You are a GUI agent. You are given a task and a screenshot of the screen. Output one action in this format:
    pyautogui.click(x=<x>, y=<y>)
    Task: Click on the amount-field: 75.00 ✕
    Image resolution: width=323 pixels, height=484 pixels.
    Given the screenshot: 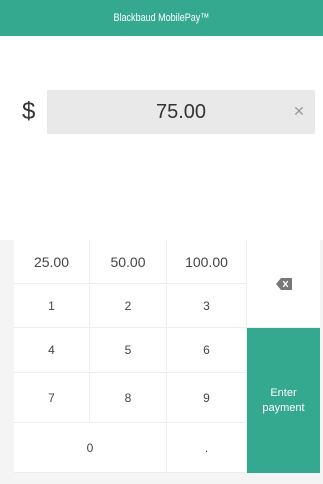 What is the action you would take?
    pyautogui.click(x=181, y=112)
    